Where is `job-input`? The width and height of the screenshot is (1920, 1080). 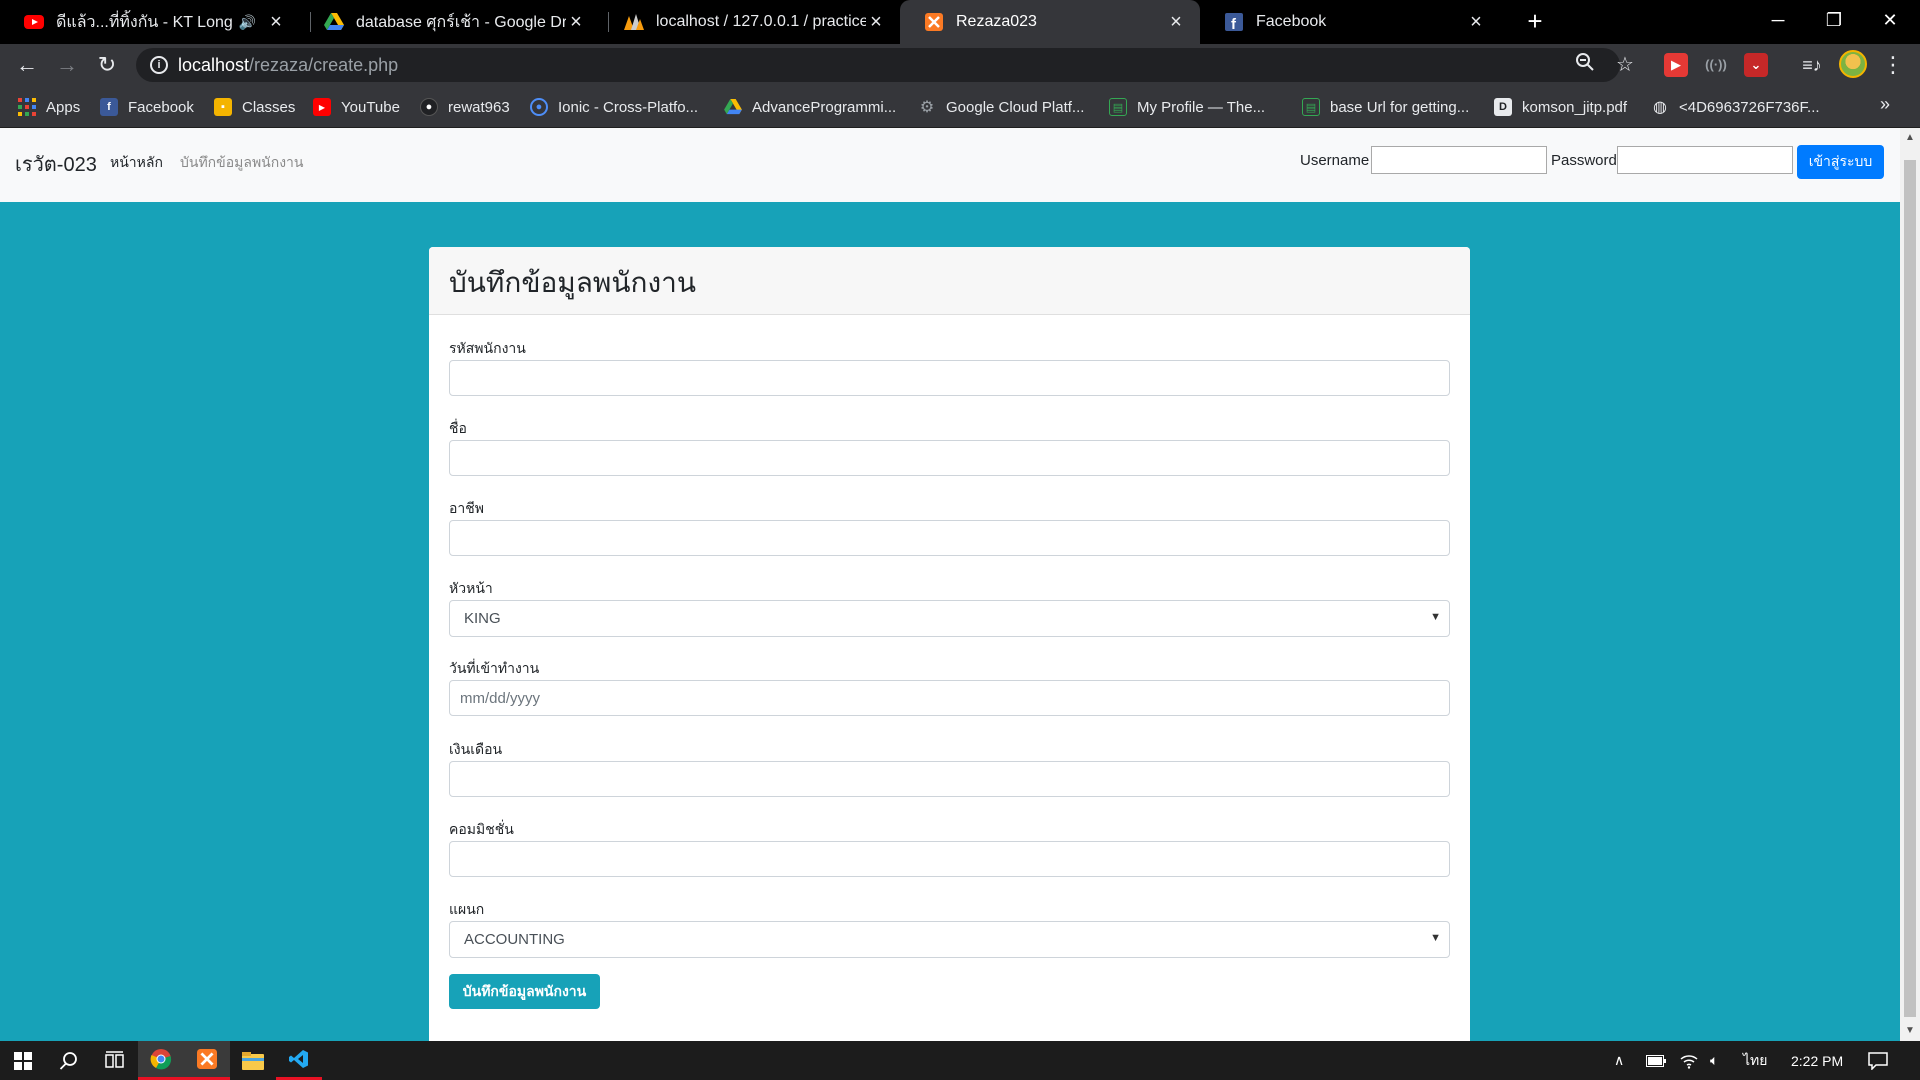 job-input is located at coordinates (949, 538).